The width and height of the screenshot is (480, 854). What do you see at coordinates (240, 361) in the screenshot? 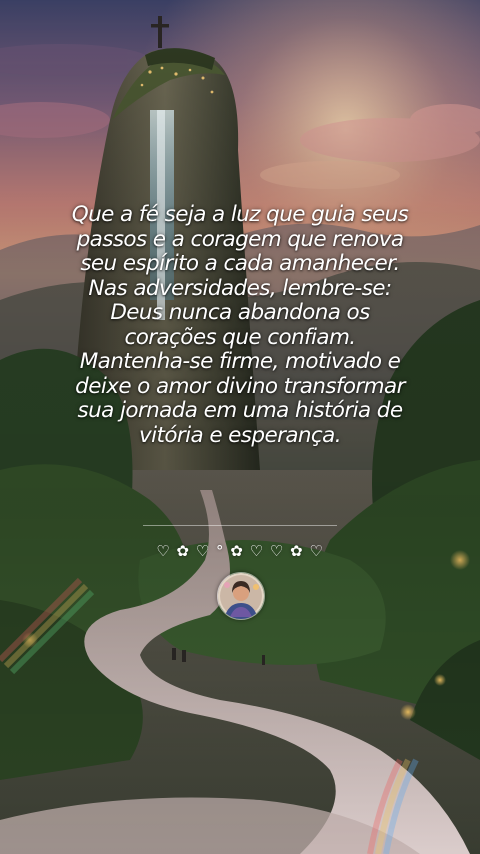
I see `quote-line: Mantenha-se firme, motivado e` at bounding box center [240, 361].